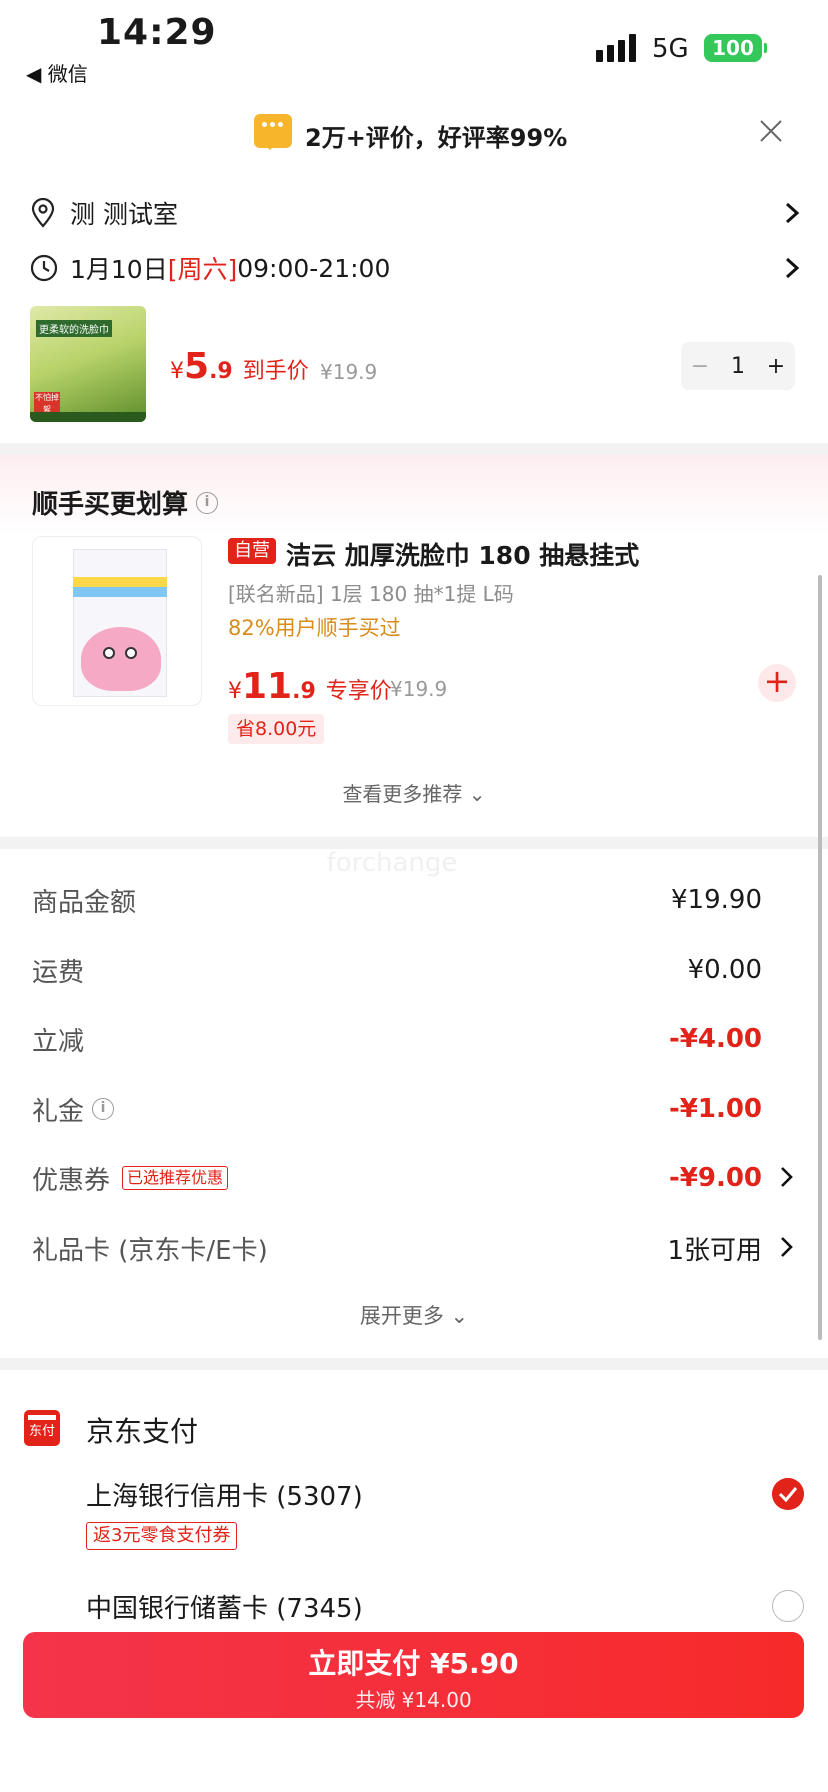 Image resolution: width=828 pixels, height=1792 pixels. Describe the element at coordinates (715, 1109) in the screenshot. I see `fee-value: -¥1.00` at that location.